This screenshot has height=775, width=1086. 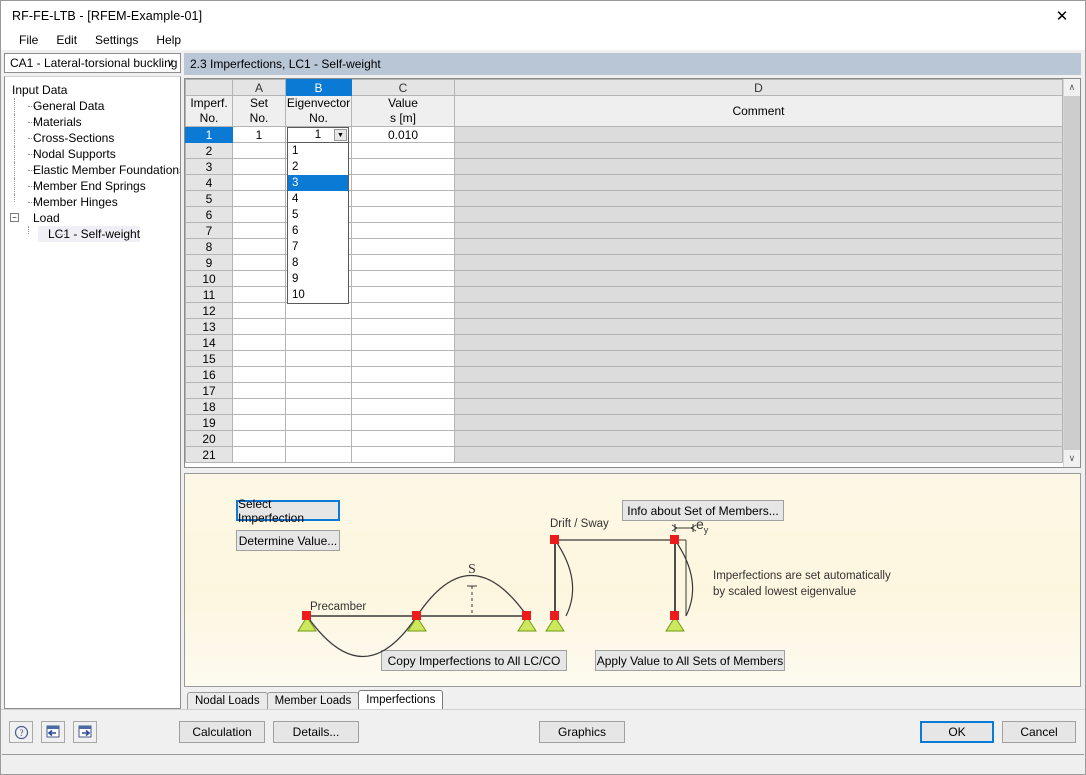 What do you see at coordinates (116, 40) in the screenshot?
I see `menu-item-settings: Settings` at bounding box center [116, 40].